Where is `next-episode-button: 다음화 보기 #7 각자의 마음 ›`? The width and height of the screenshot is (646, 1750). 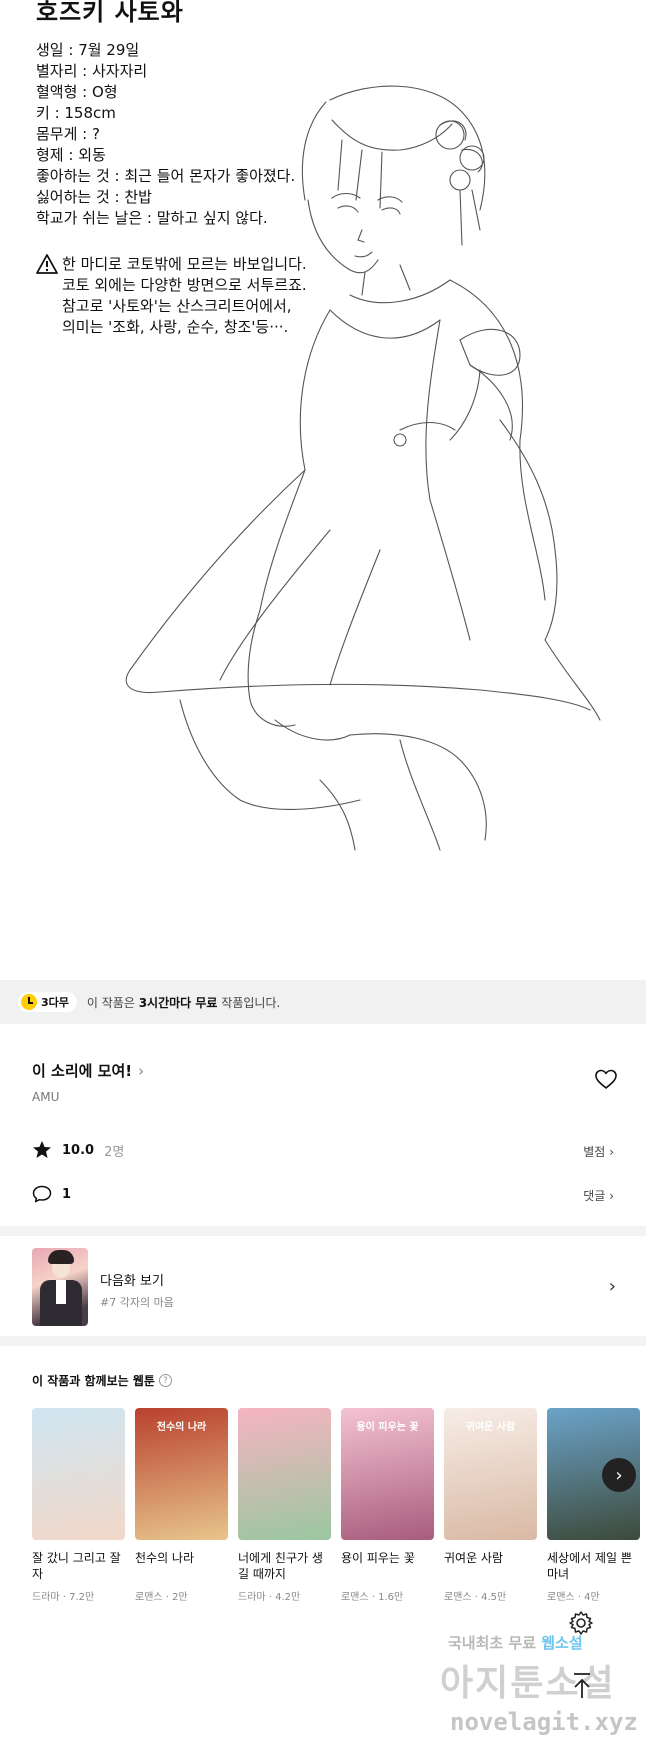
next-episode-button: 다음화 보기 #7 각자의 마음 › is located at coordinates (323, 1286).